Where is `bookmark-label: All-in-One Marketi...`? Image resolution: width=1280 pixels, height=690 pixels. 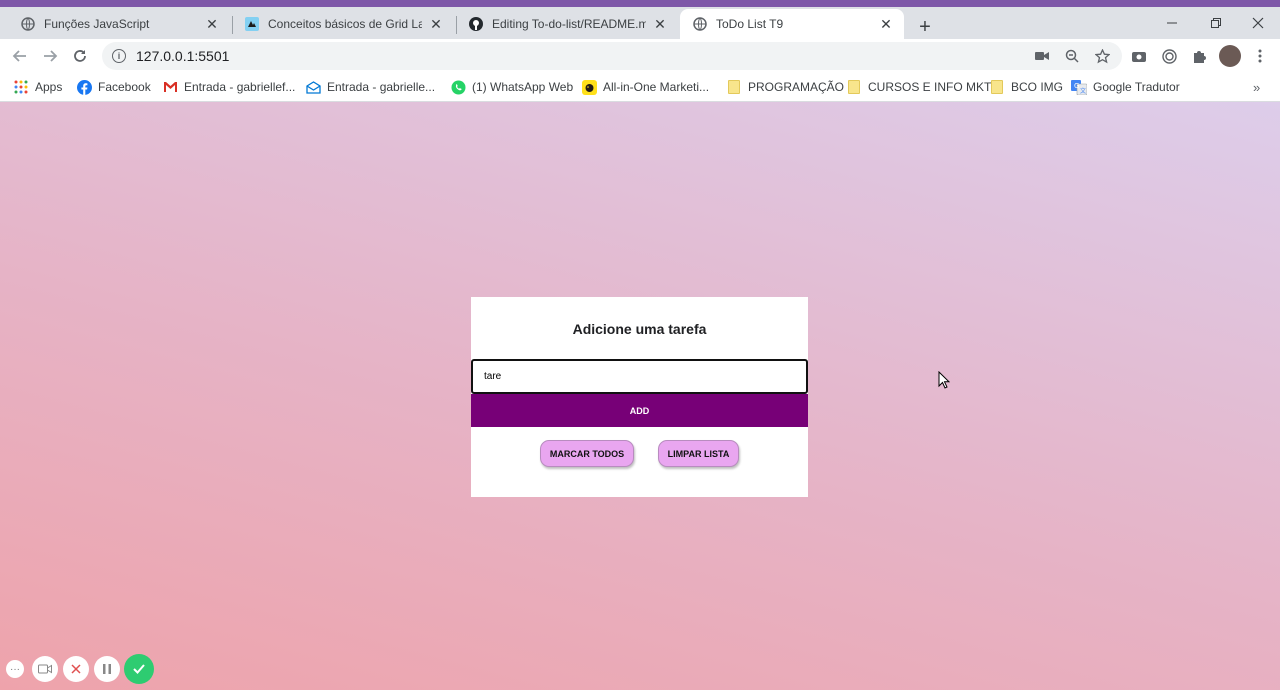 bookmark-label: All-in-One Marketi... is located at coordinates (656, 87).